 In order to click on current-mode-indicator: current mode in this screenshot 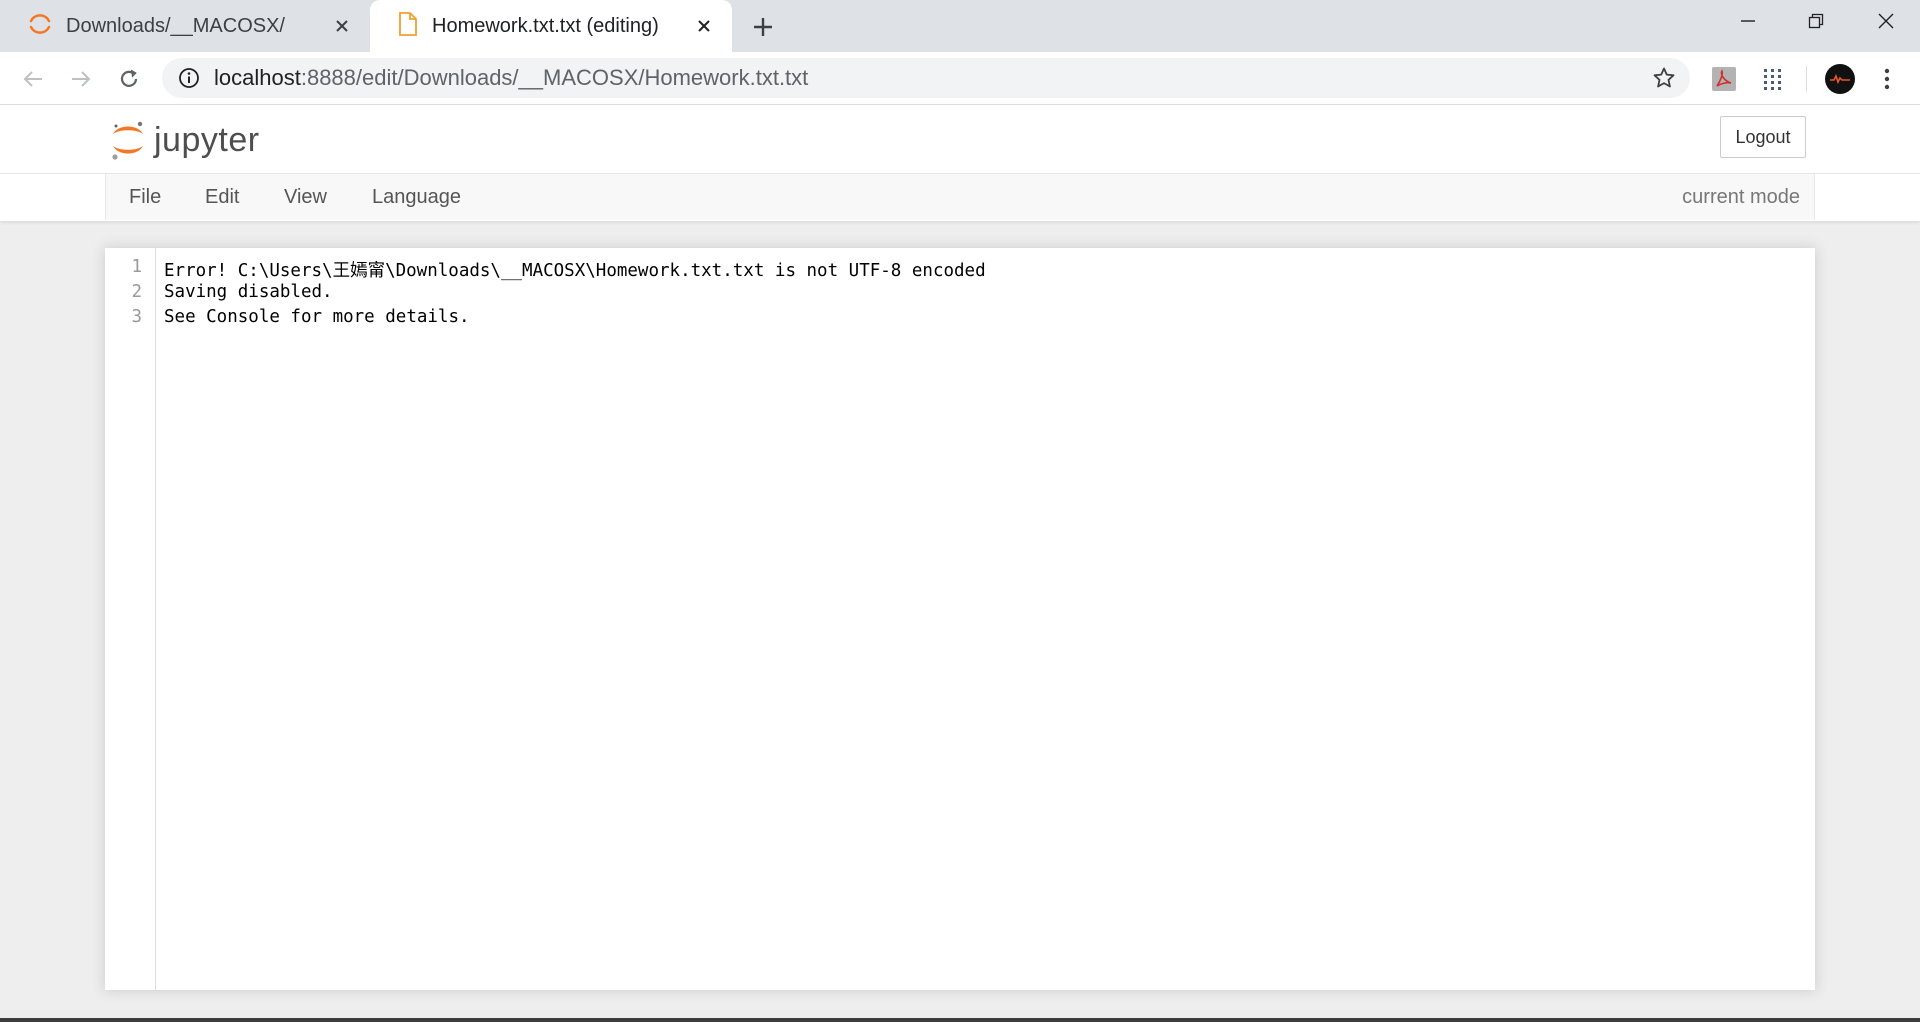, I will do `click(1741, 197)`.